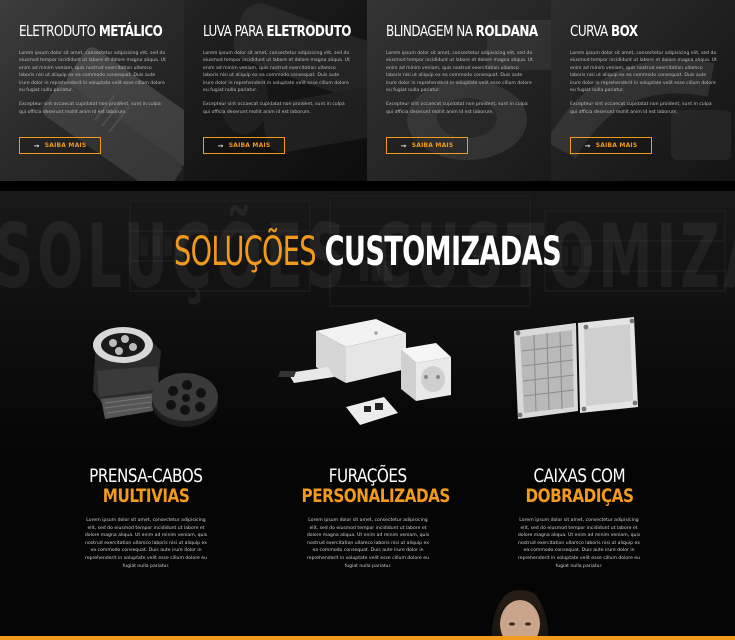 Image resolution: width=735 pixels, height=640 pixels. I want to click on footer-accent-line, so click(367, 638).